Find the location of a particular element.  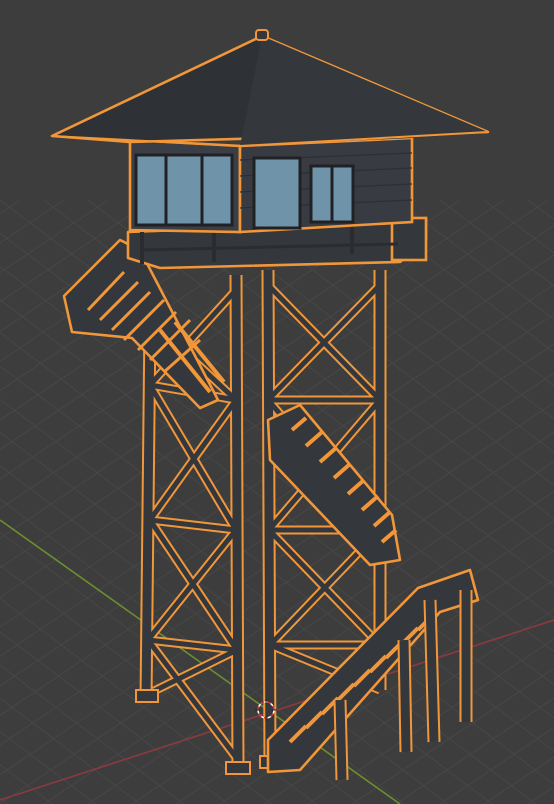

lookout-cabin is located at coordinates (271, 185).